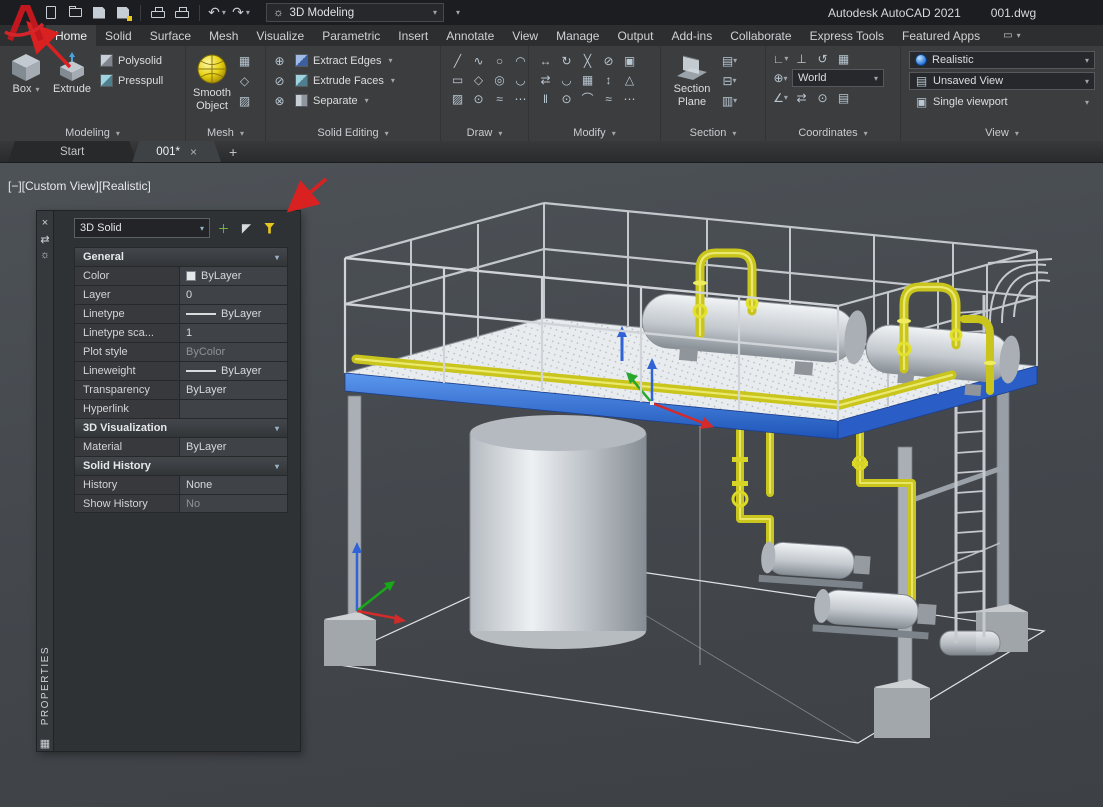  Describe the element at coordinates (269, 228) in the screenshot. I see `quick-select-icon` at that location.